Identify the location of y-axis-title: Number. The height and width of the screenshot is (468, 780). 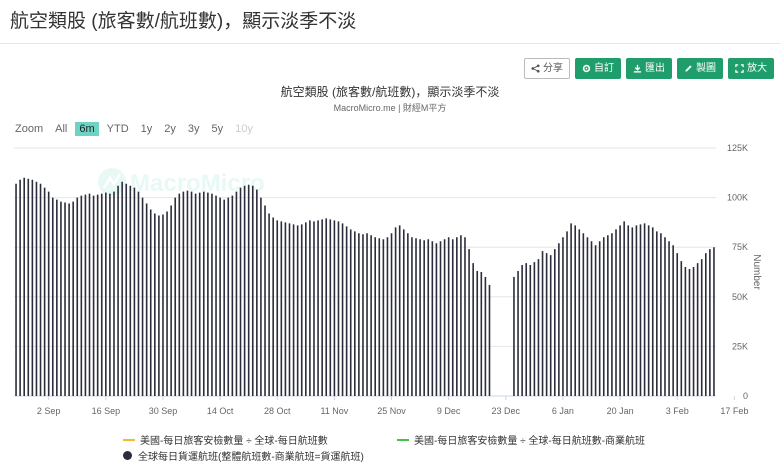
(756, 272).